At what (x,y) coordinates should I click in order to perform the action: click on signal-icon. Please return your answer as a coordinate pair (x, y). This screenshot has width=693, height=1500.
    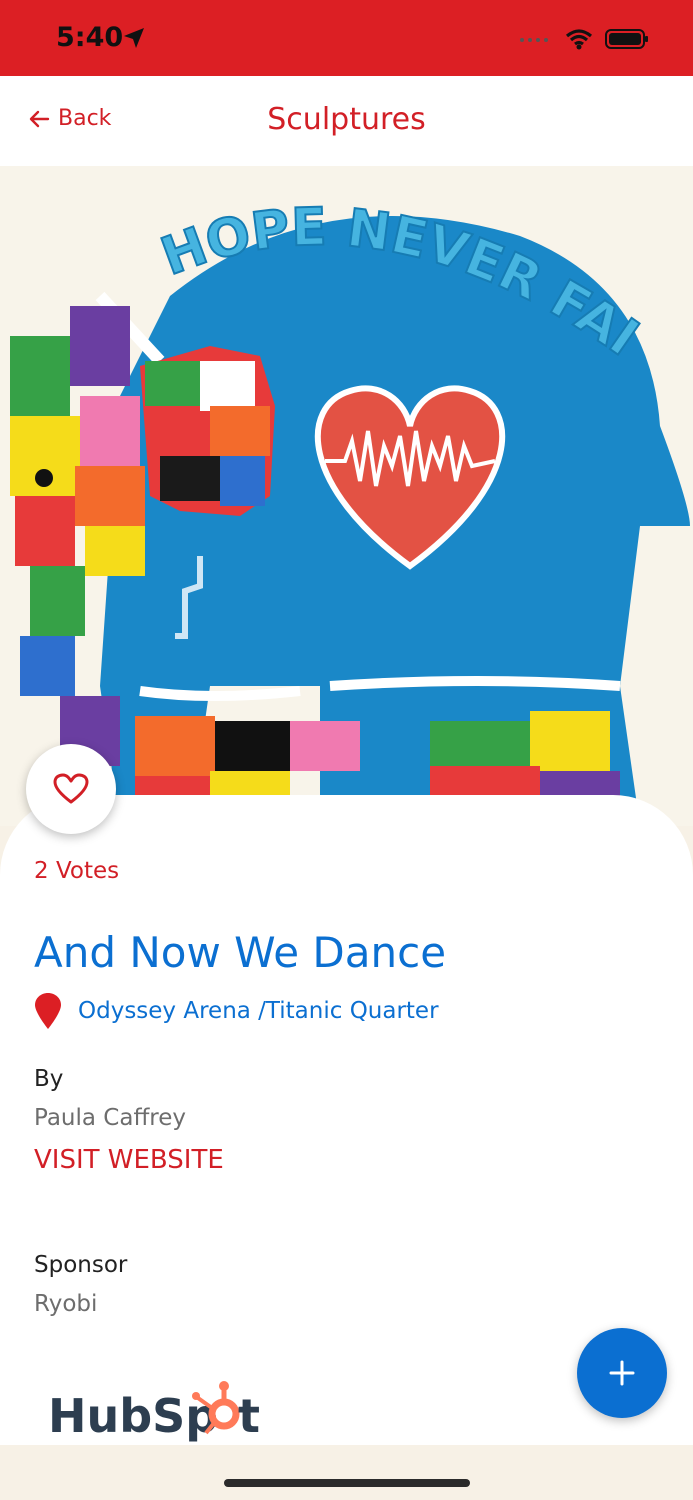
    Looking at the image, I should click on (534, 40).